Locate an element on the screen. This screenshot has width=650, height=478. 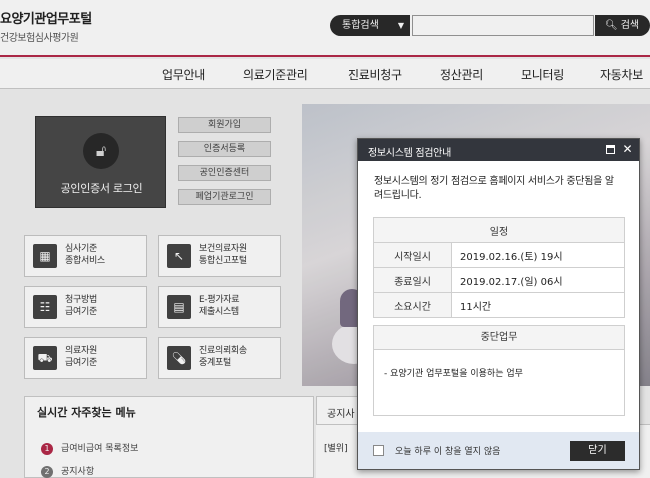
schedule-value: 2019.02.17.(일) 06시 is located at coordinates (538, 280).